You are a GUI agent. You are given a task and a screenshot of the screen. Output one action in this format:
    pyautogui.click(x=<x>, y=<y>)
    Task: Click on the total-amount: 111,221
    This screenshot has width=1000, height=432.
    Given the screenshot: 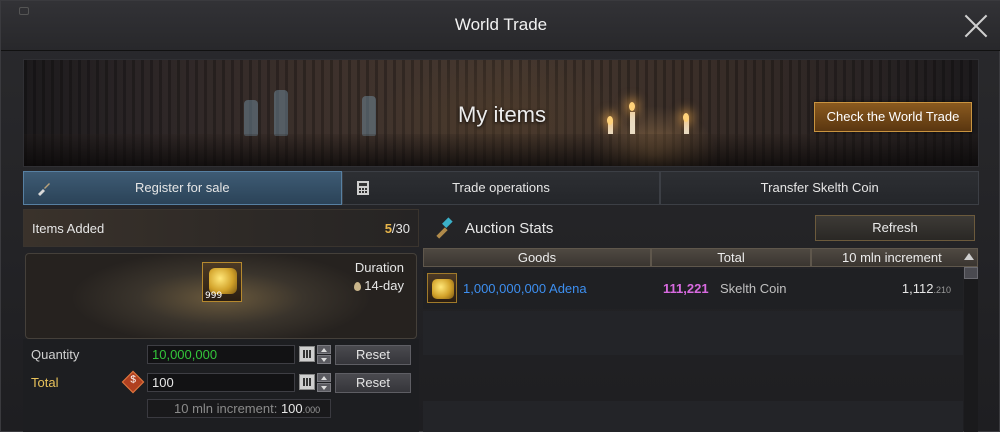 What is the action you would take?
    pyautogui.click(x=686, y=288)
    